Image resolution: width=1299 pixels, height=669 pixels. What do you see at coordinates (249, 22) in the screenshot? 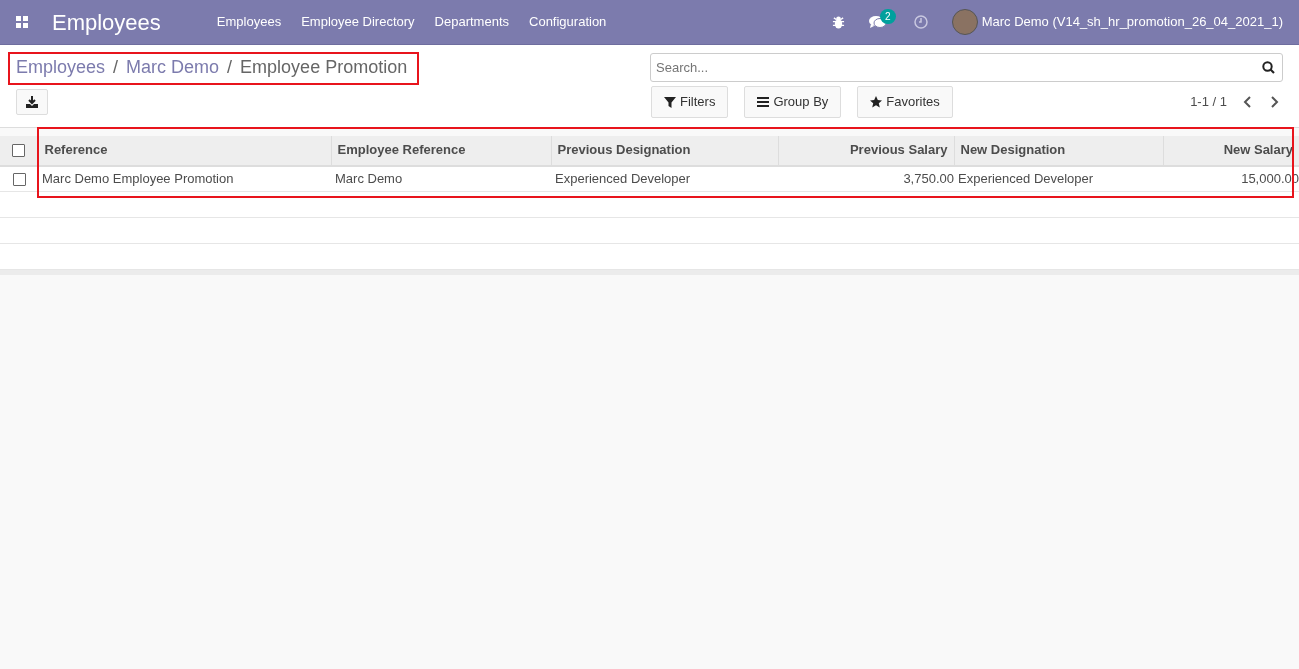
I see `menu-item: Employees` at bounding box center [249, 22].